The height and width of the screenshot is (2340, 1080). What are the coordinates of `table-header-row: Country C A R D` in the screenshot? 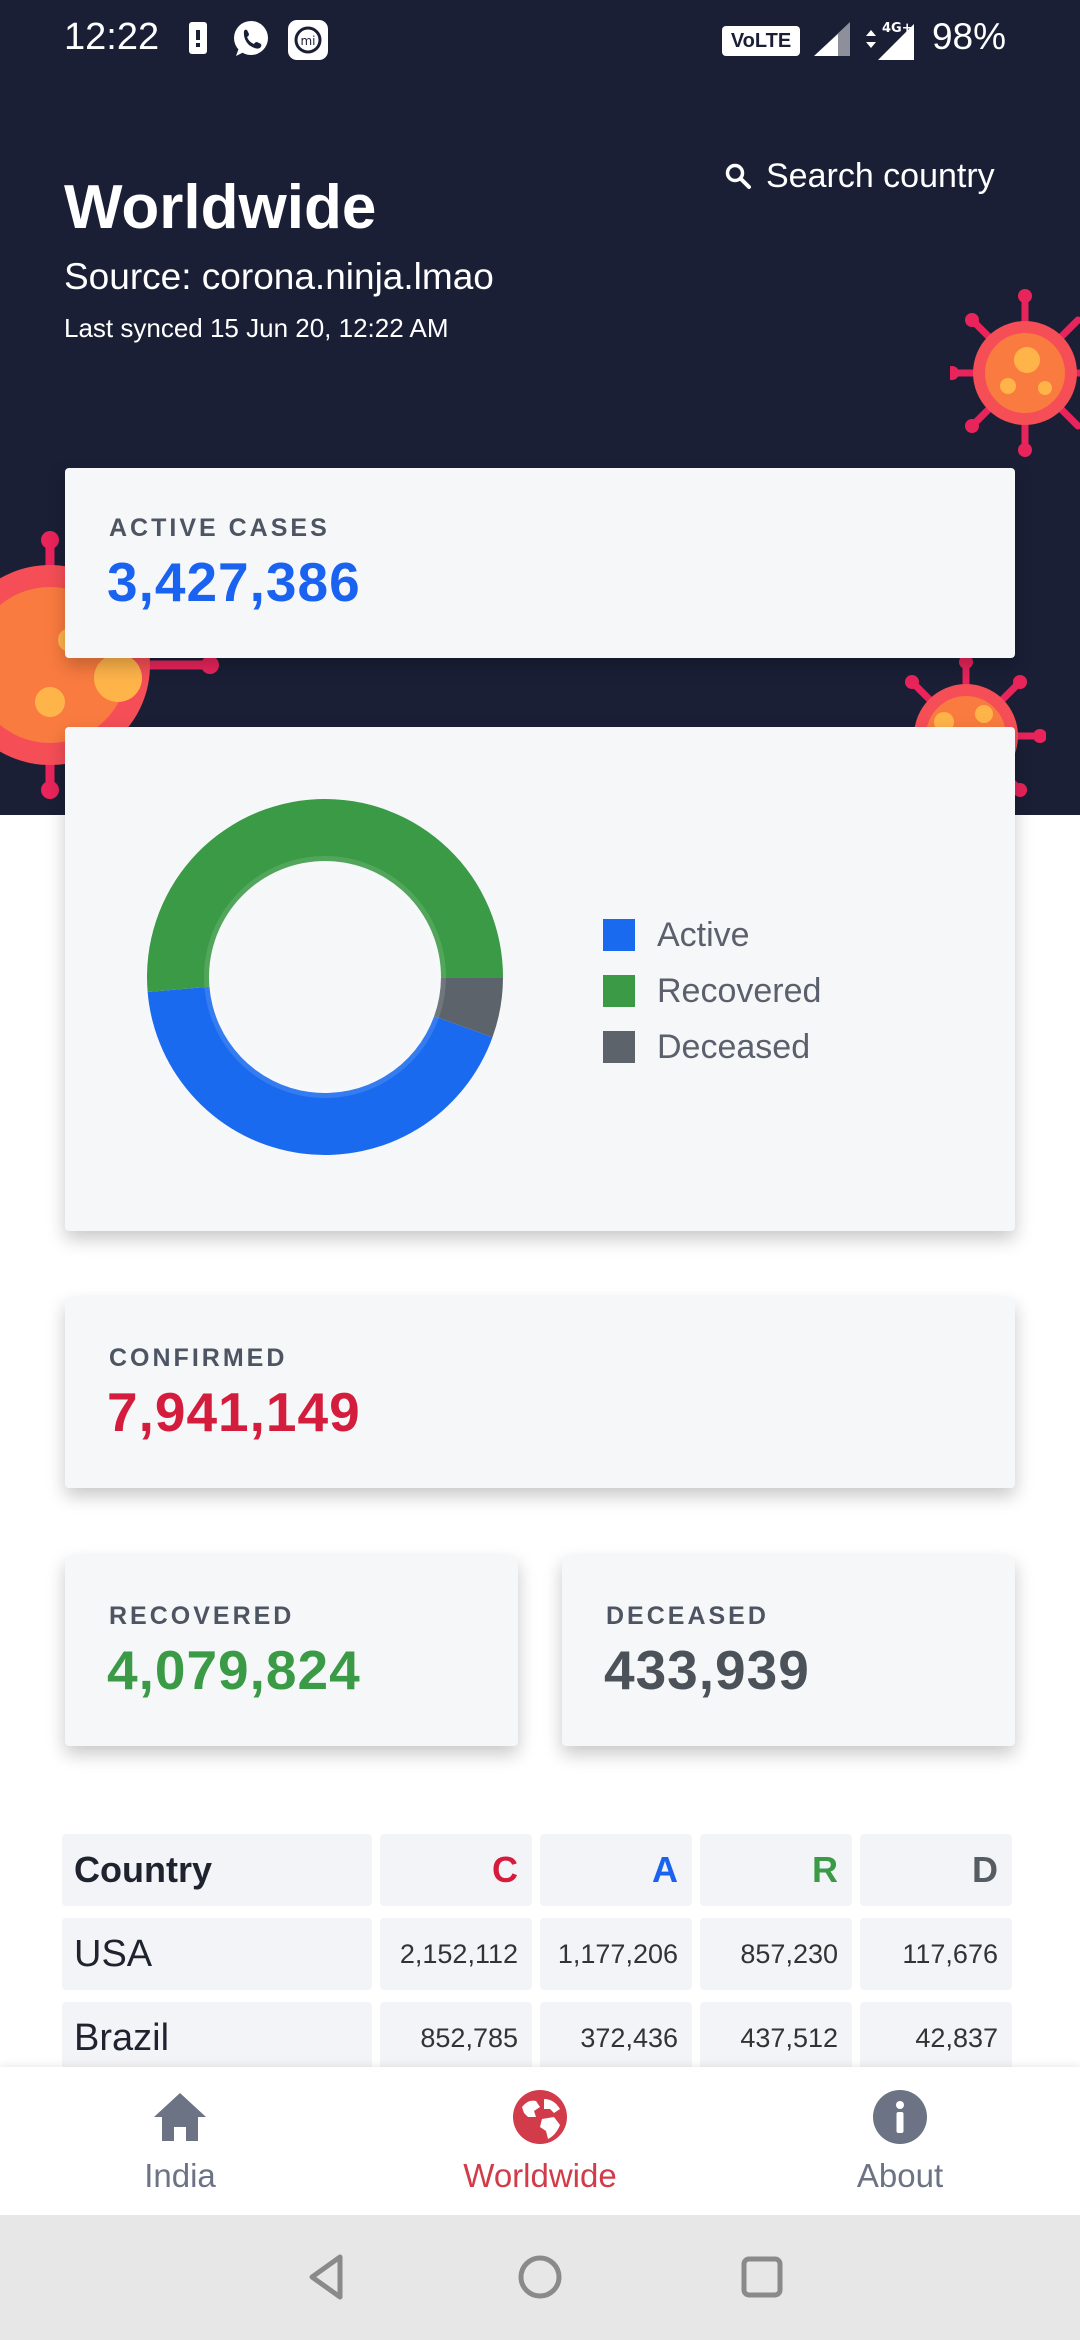 It's located at (540, 1870).